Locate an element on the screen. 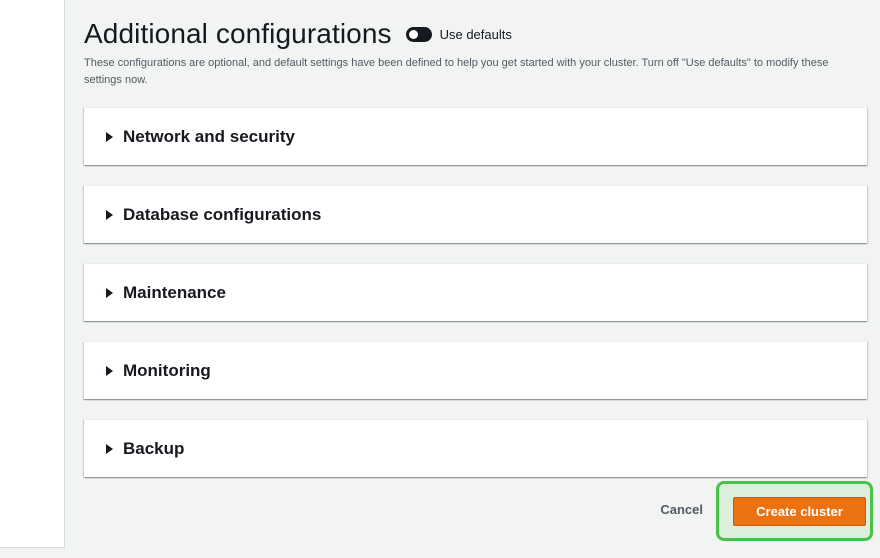  page-title: Additional configurations is located at coordinates (238, 33).